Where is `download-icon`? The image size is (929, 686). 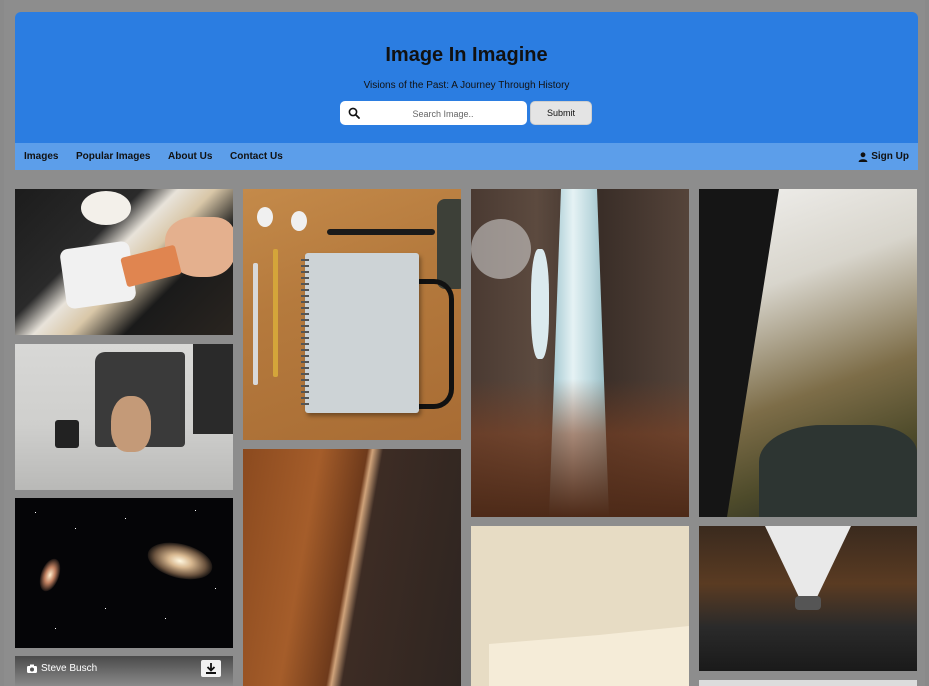
download-icon is located at coordinates (211, 668).